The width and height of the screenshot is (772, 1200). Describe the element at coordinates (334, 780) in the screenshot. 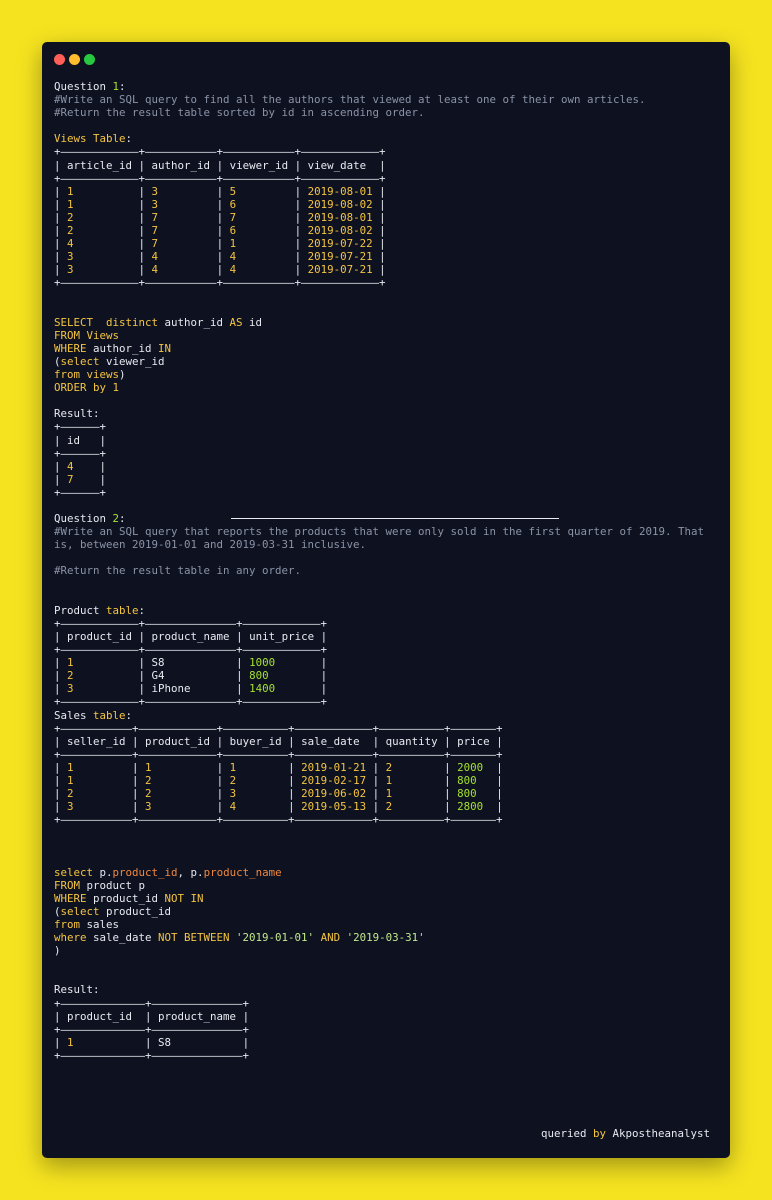

I see `table-cell: 2019-02-17` at that location.